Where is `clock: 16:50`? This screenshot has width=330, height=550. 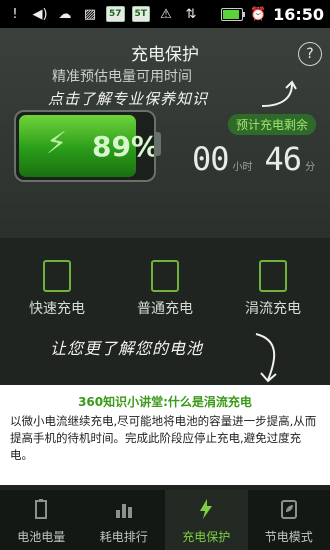 clock: 16:50 is located at coordinates (298, 14).